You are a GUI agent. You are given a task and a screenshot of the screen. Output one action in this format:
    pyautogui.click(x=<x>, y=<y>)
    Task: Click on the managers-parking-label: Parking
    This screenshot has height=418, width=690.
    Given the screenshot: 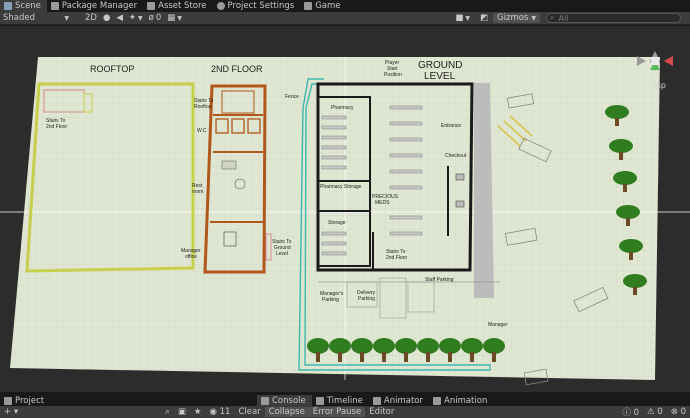 What is the action you would take?
    pyautogui.click(x=330, y=300)
    